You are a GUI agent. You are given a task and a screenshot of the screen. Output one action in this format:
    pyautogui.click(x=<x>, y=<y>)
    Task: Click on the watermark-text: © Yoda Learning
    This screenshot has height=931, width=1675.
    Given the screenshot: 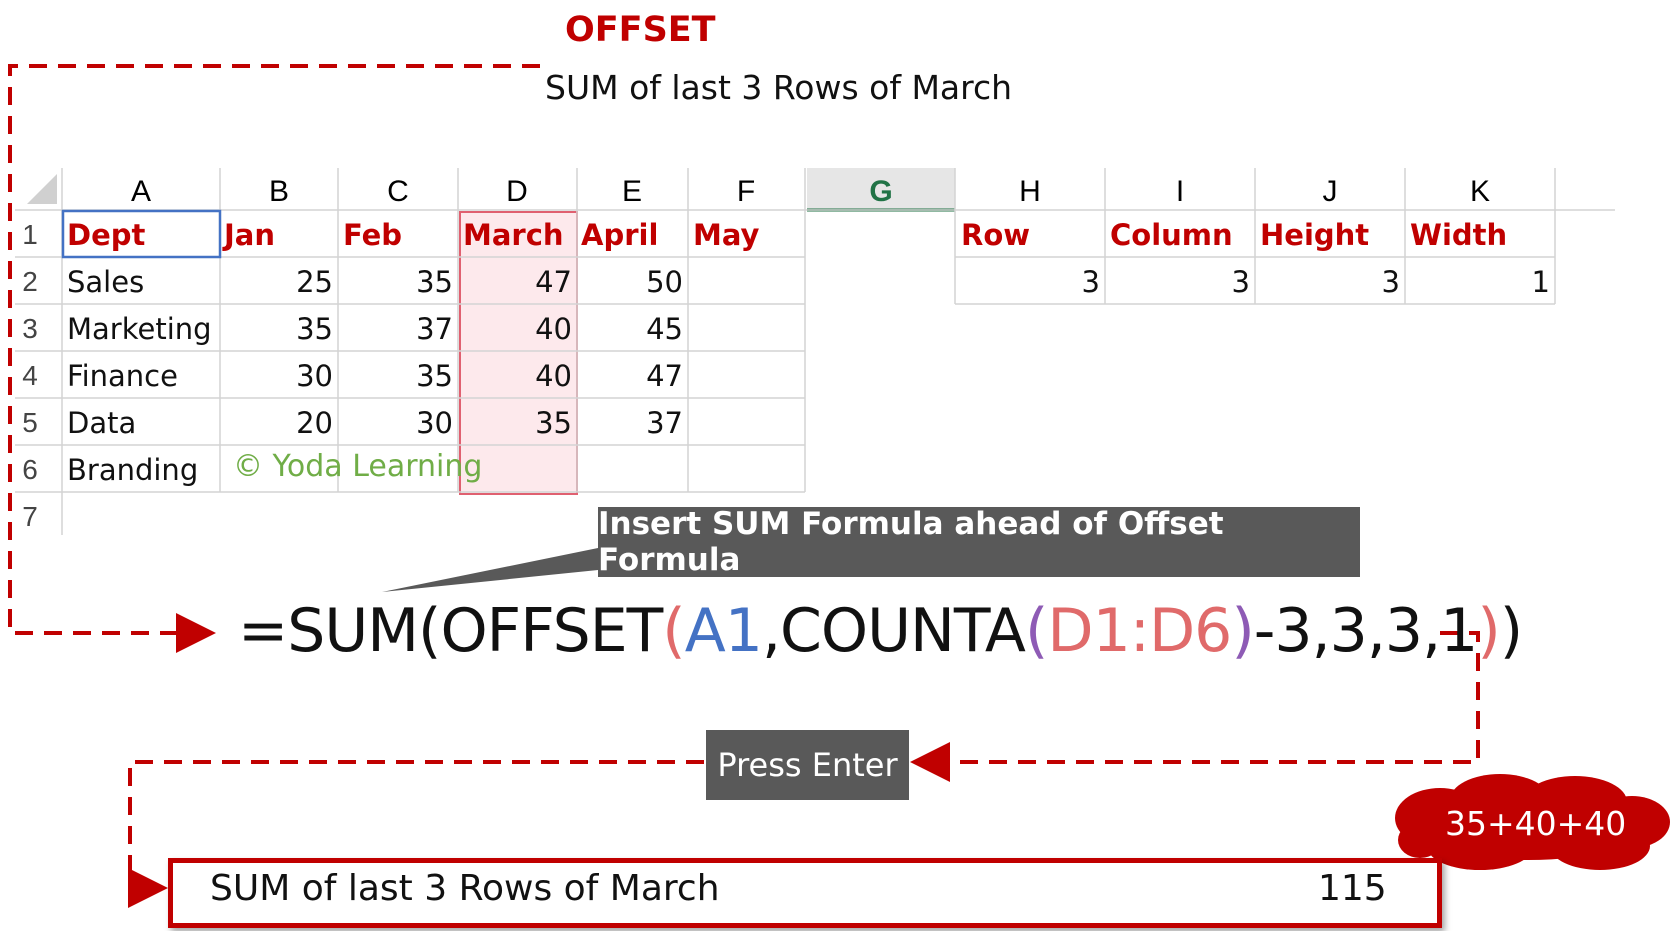 What is the action you would take?
    pyautogui.click(x=357, y=466)
    